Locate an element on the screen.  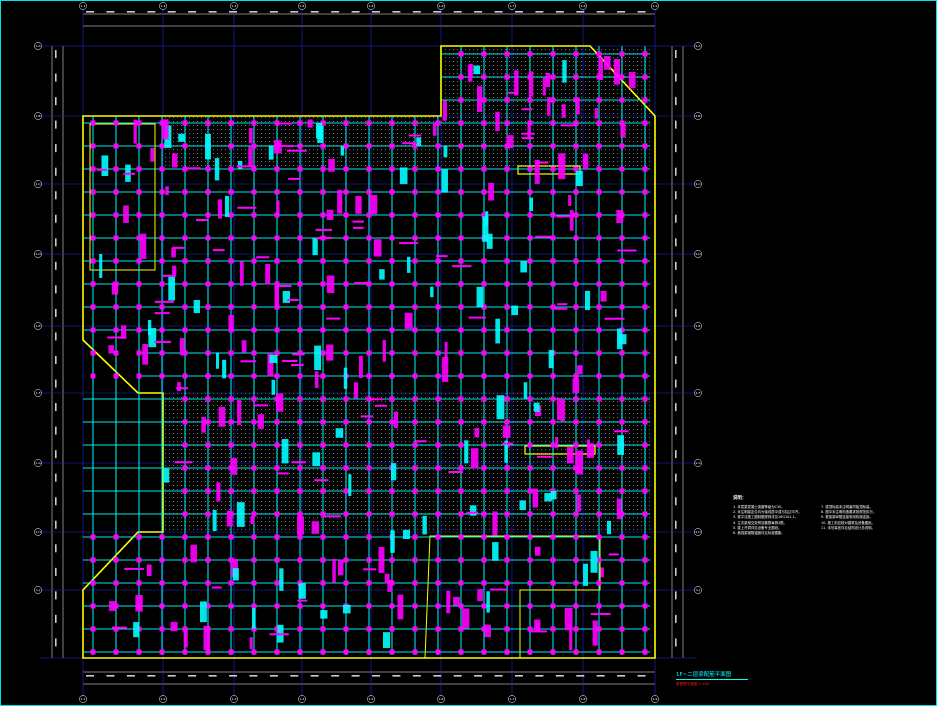
axis-right-label: 1-F is located at coordinates (698, 393).